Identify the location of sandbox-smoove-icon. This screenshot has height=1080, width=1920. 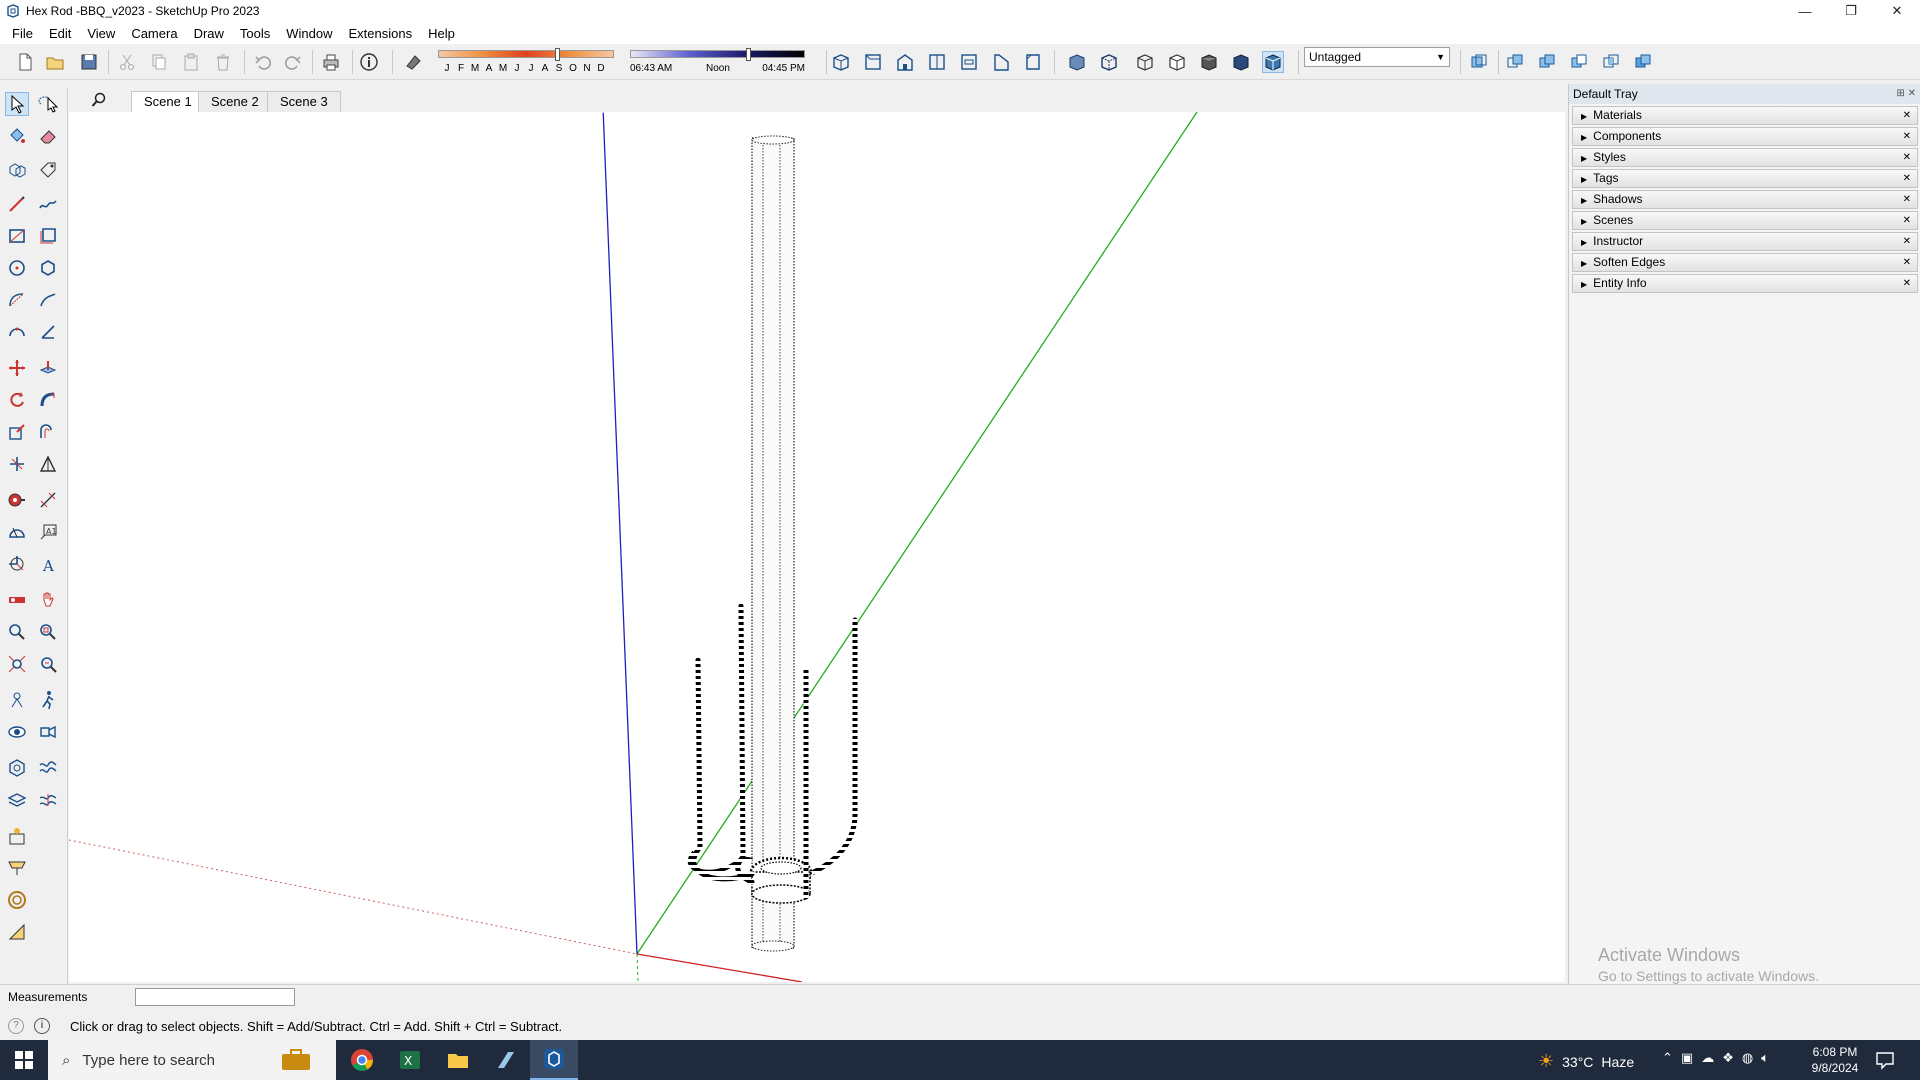
(48, 768).